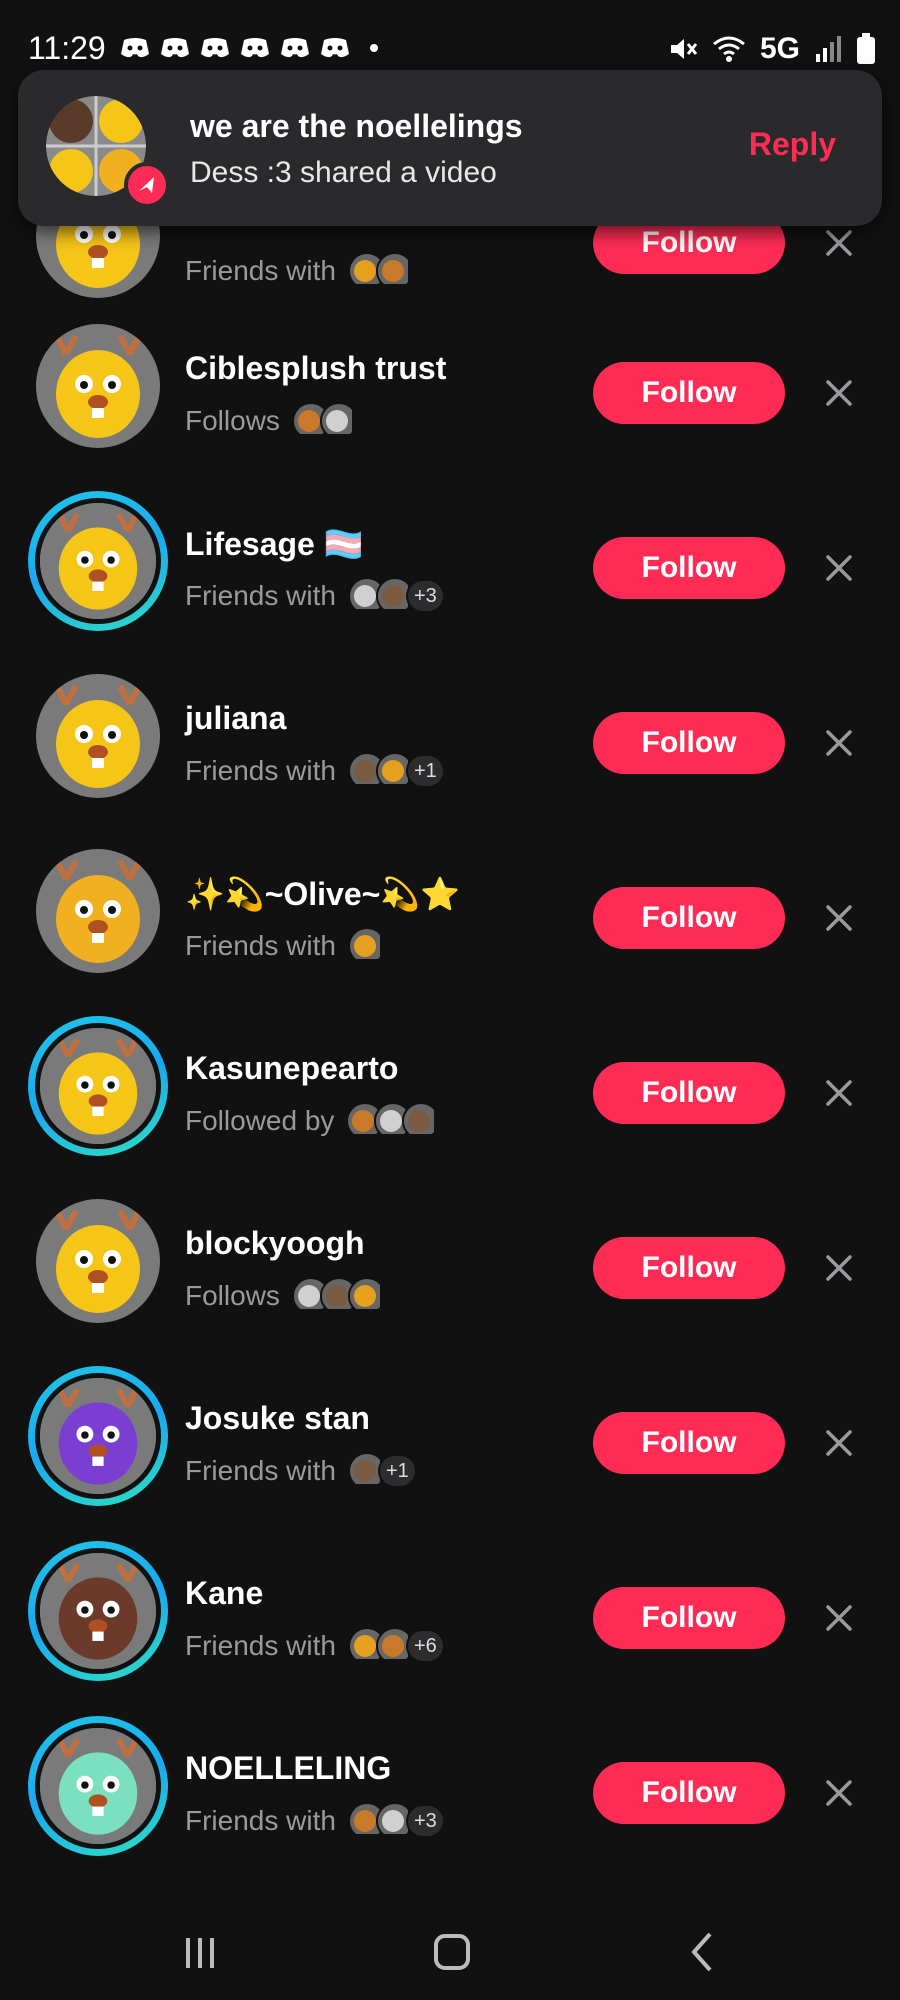  What do you see at coordinates (450, 1097) in the screenshot?
I see `suggestion-row: Kasunepearto Followed by Follow` at bounding box center [450, 1097].